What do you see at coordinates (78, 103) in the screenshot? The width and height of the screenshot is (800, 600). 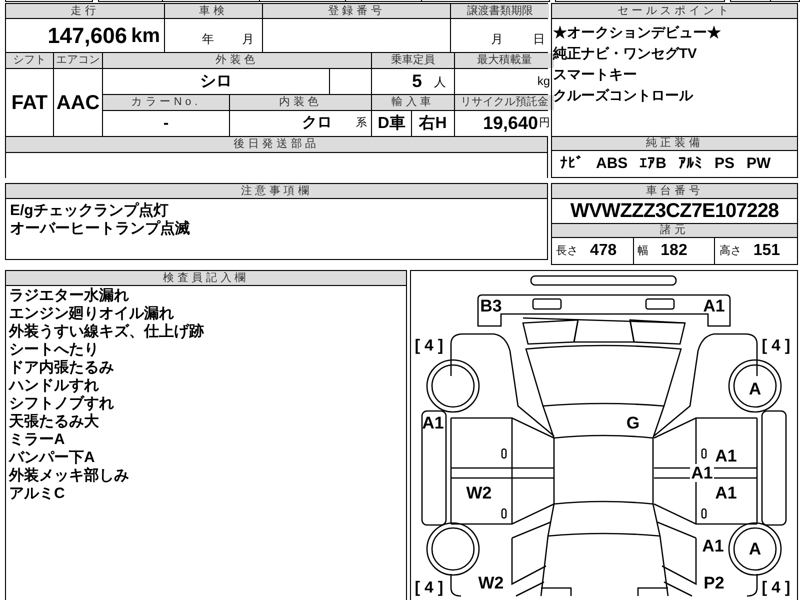 I see `aircon-value: AAC` at bounding box center [78, 103].